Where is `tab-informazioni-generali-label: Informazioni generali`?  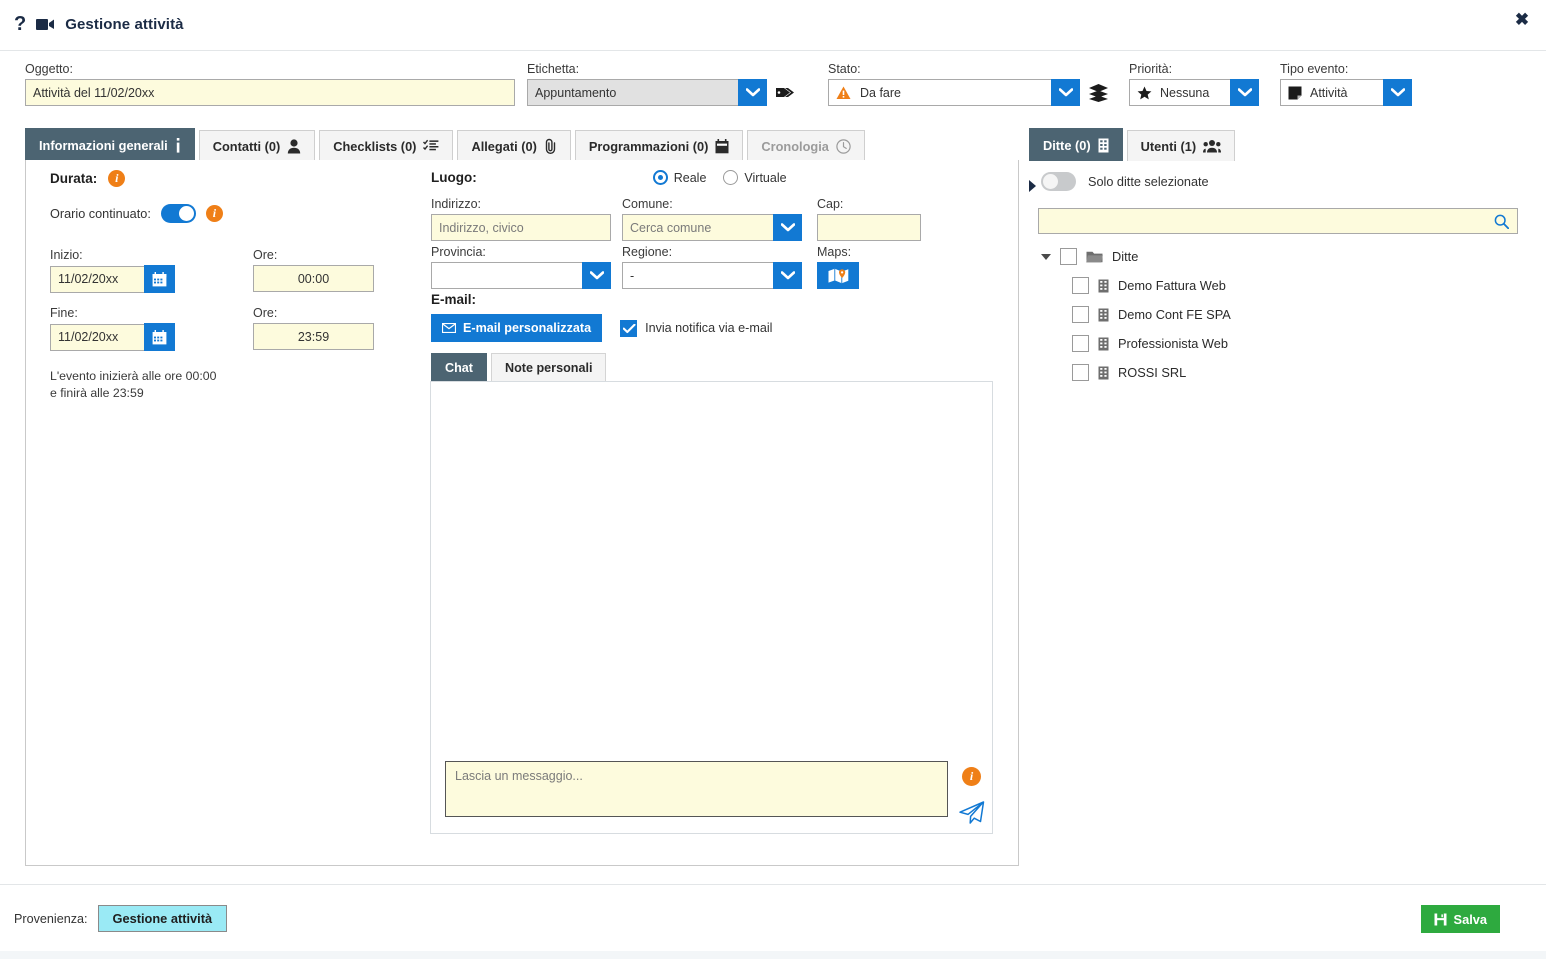 tab-informazioni-generali-label: Informazioni generali is located at coordinates (103, 145).